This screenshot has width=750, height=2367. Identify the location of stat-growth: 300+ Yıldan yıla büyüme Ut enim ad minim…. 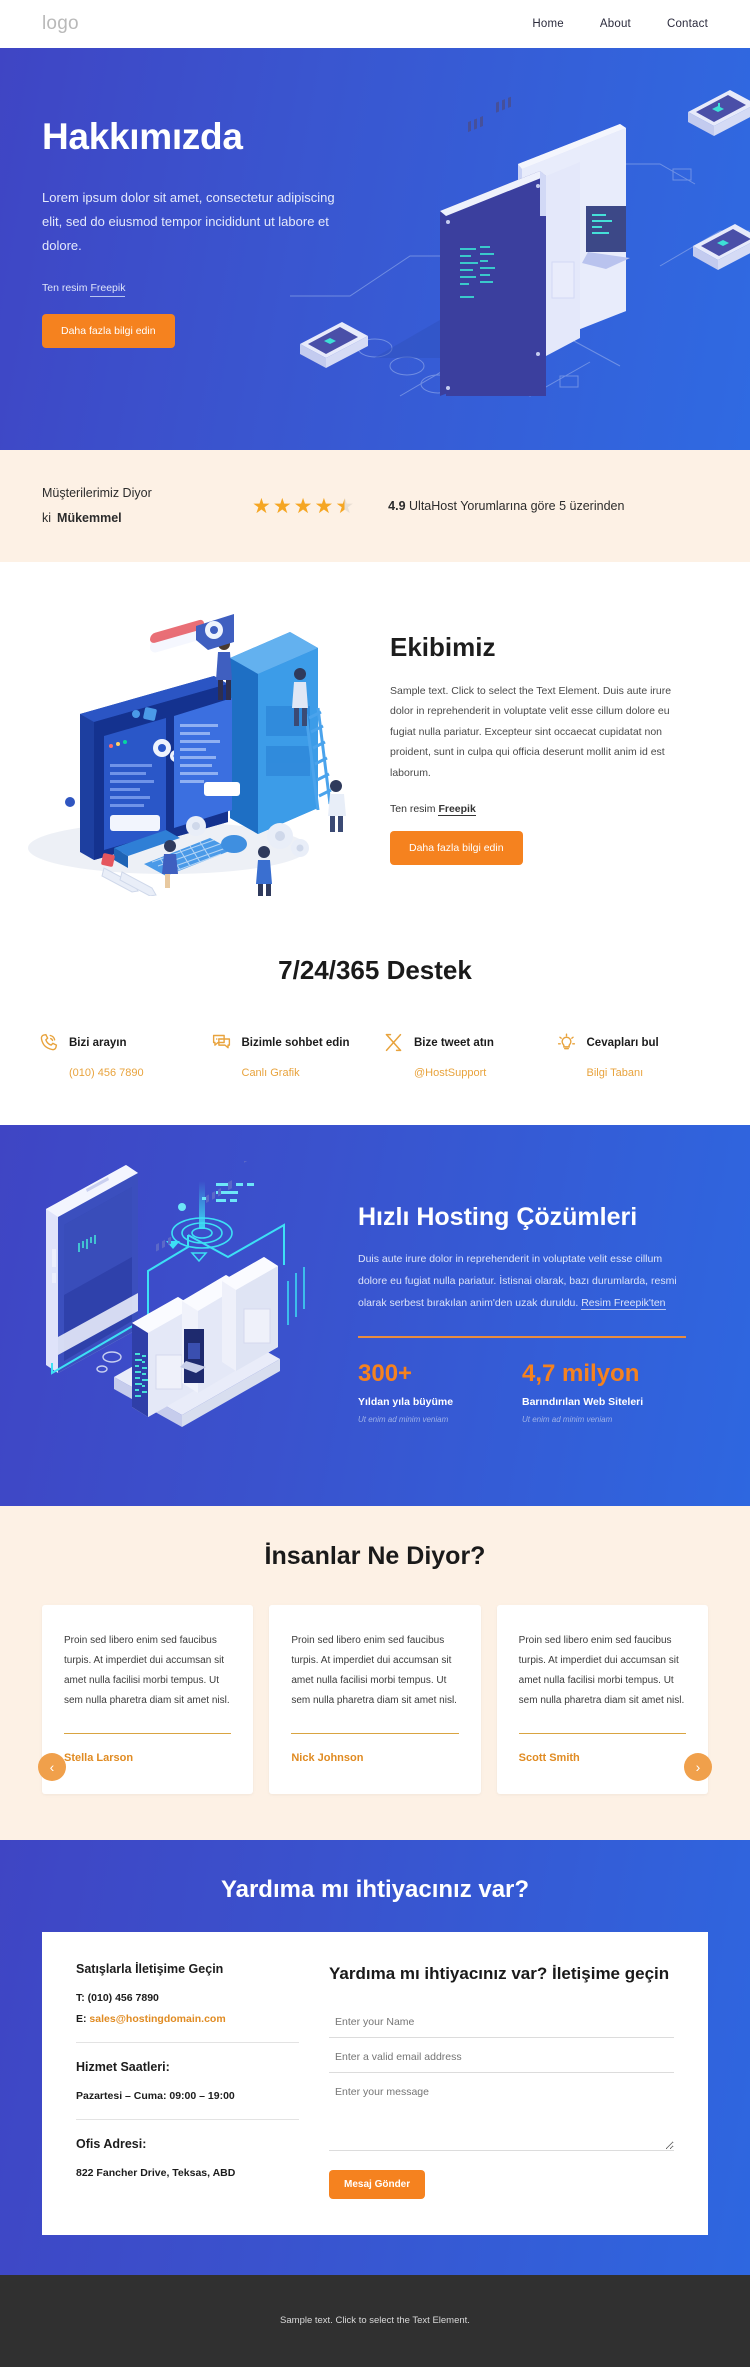
(440, 1392).